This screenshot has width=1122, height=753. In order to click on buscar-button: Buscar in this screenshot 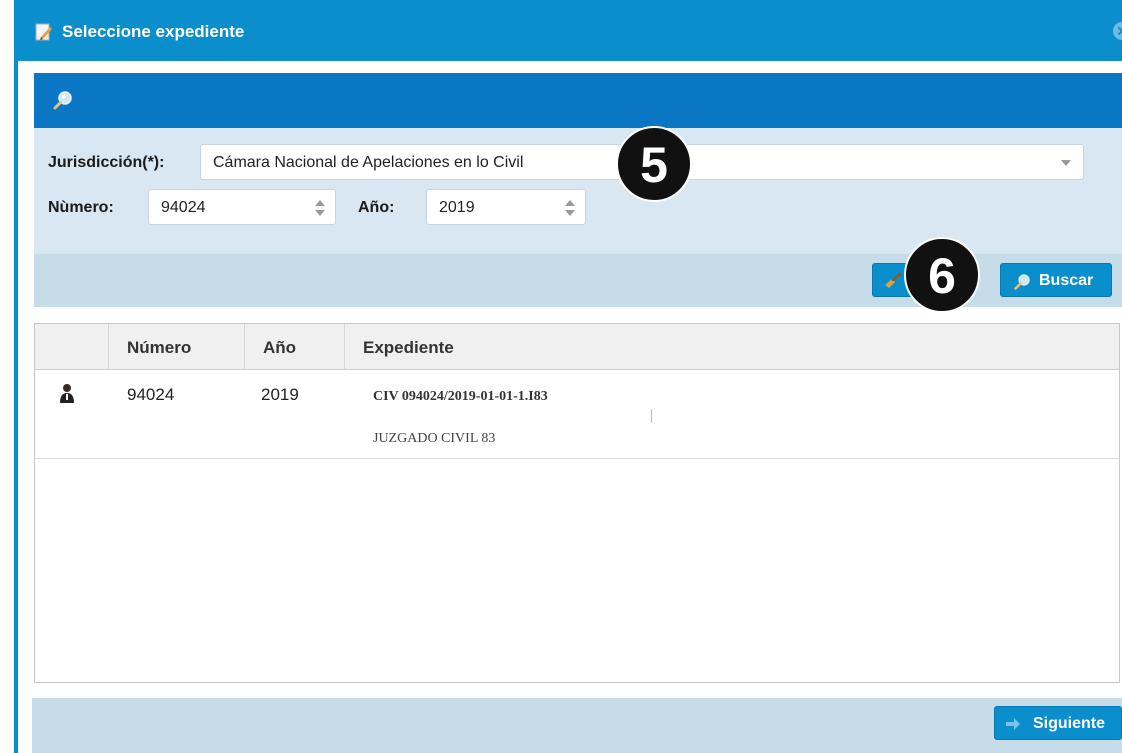, I will do `click(1056, 280)`.